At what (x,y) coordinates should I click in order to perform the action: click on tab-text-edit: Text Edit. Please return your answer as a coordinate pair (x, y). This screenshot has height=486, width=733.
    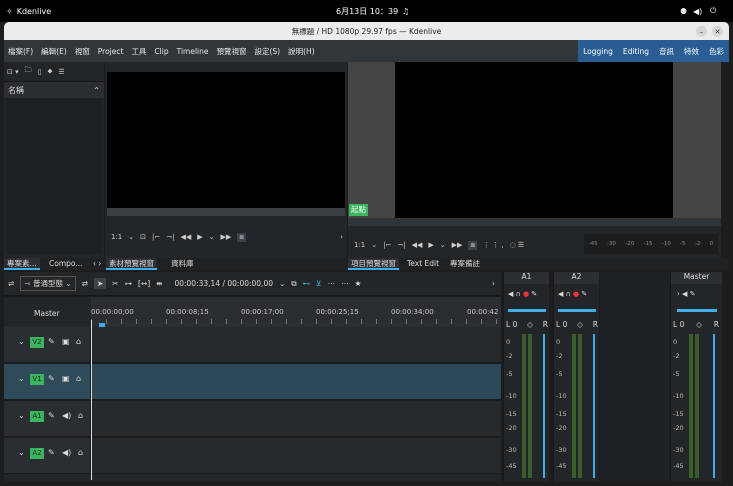
    Looking at the image, I should click on (423, 264).